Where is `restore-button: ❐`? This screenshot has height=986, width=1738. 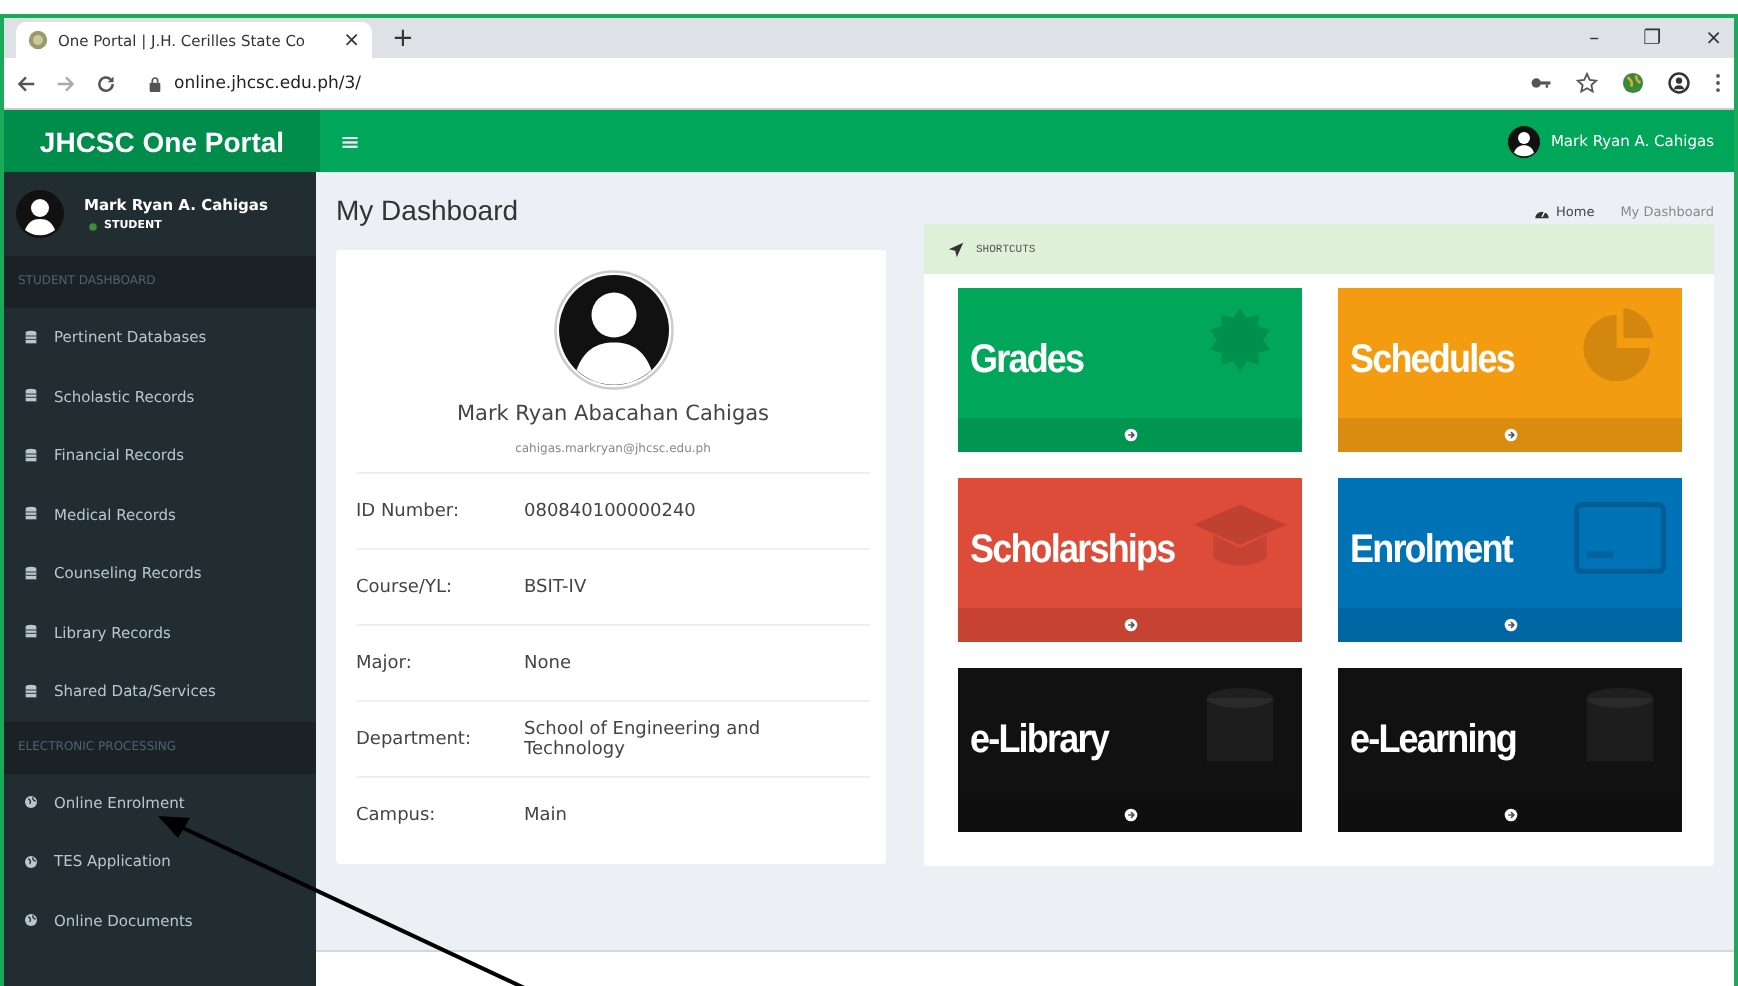 restore-button: ❐ is located at coordinates (1652, 38).